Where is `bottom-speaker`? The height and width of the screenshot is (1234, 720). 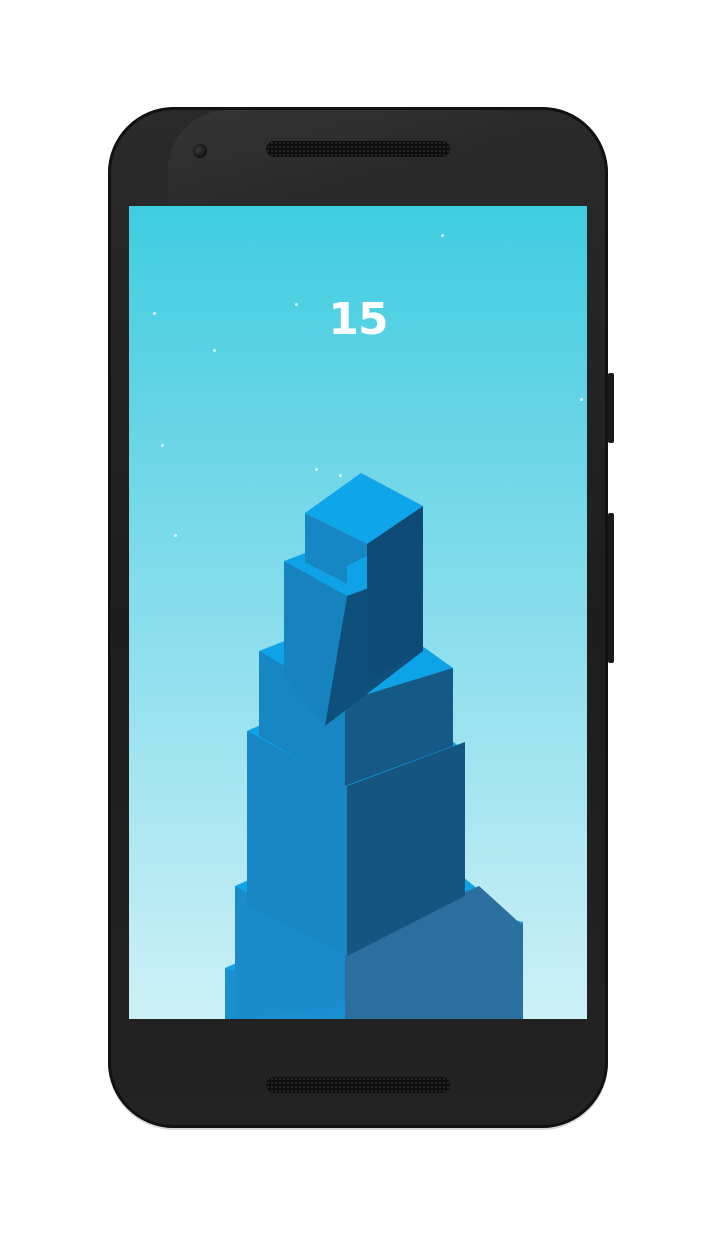 bottom-speaker is located at coordinates (358, 1085).